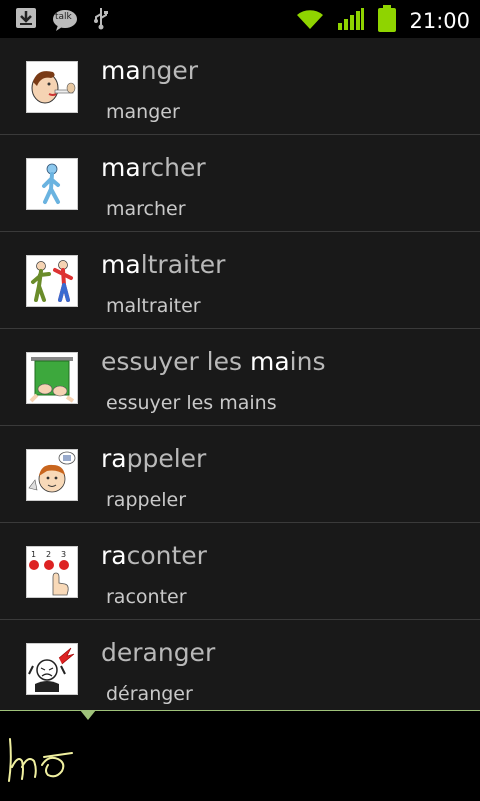  I want to click on download-icon, so click(26, 20).